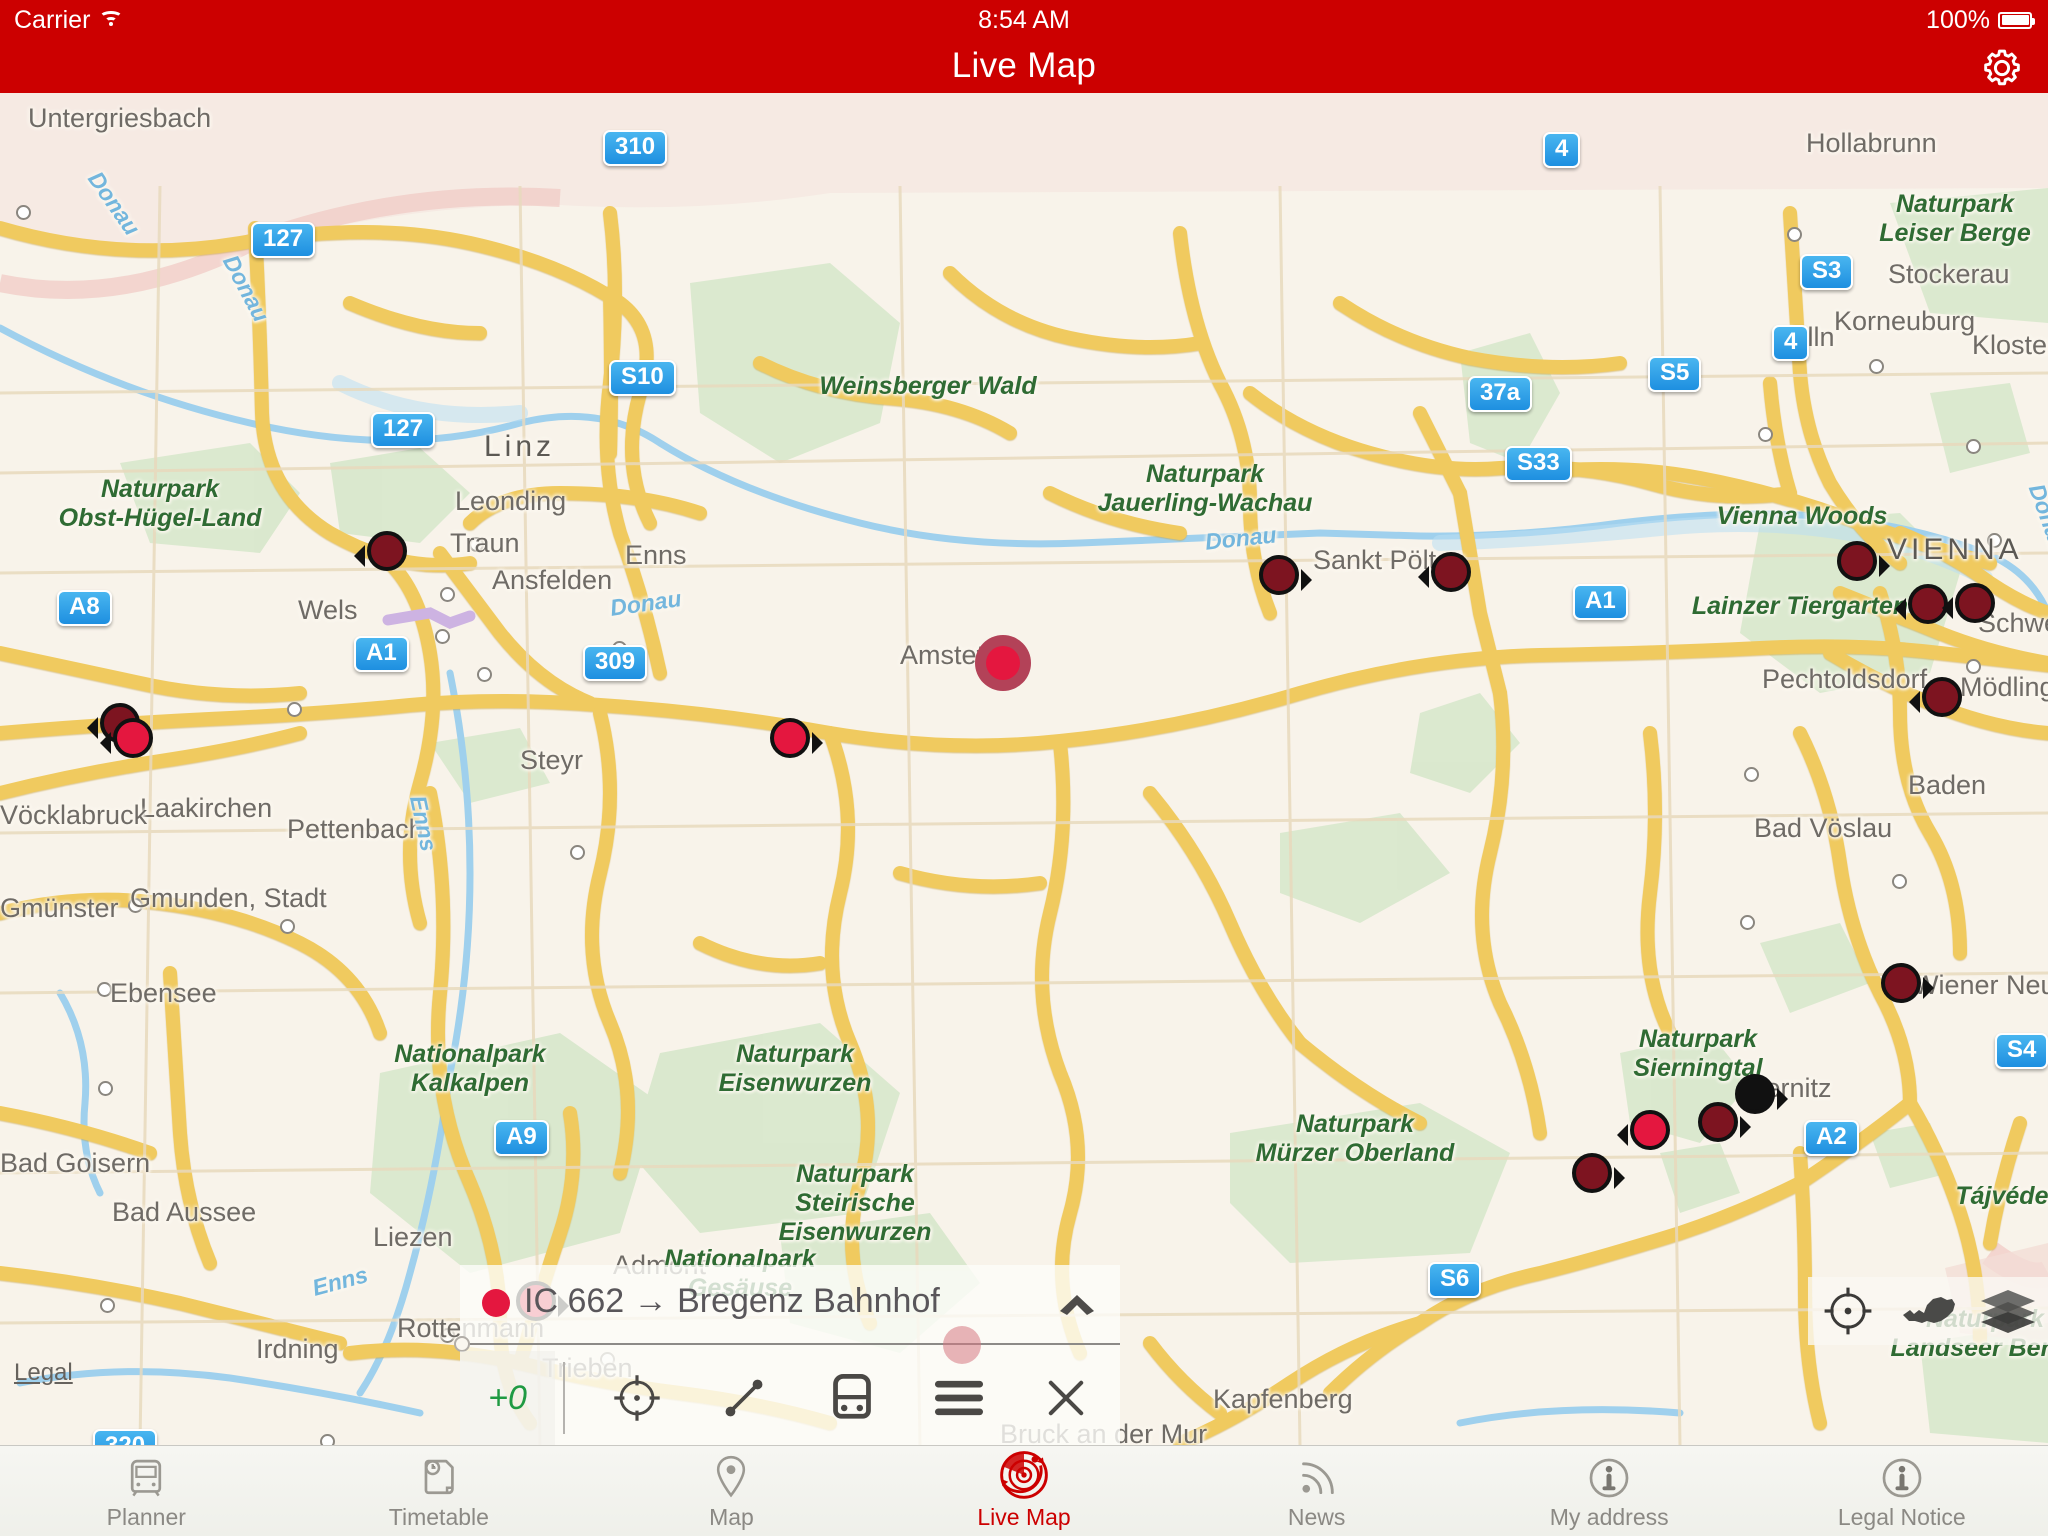 This screenshot has width=2048, height=1536. I want to click on chevron-up-icon, so click(1077, 1305).